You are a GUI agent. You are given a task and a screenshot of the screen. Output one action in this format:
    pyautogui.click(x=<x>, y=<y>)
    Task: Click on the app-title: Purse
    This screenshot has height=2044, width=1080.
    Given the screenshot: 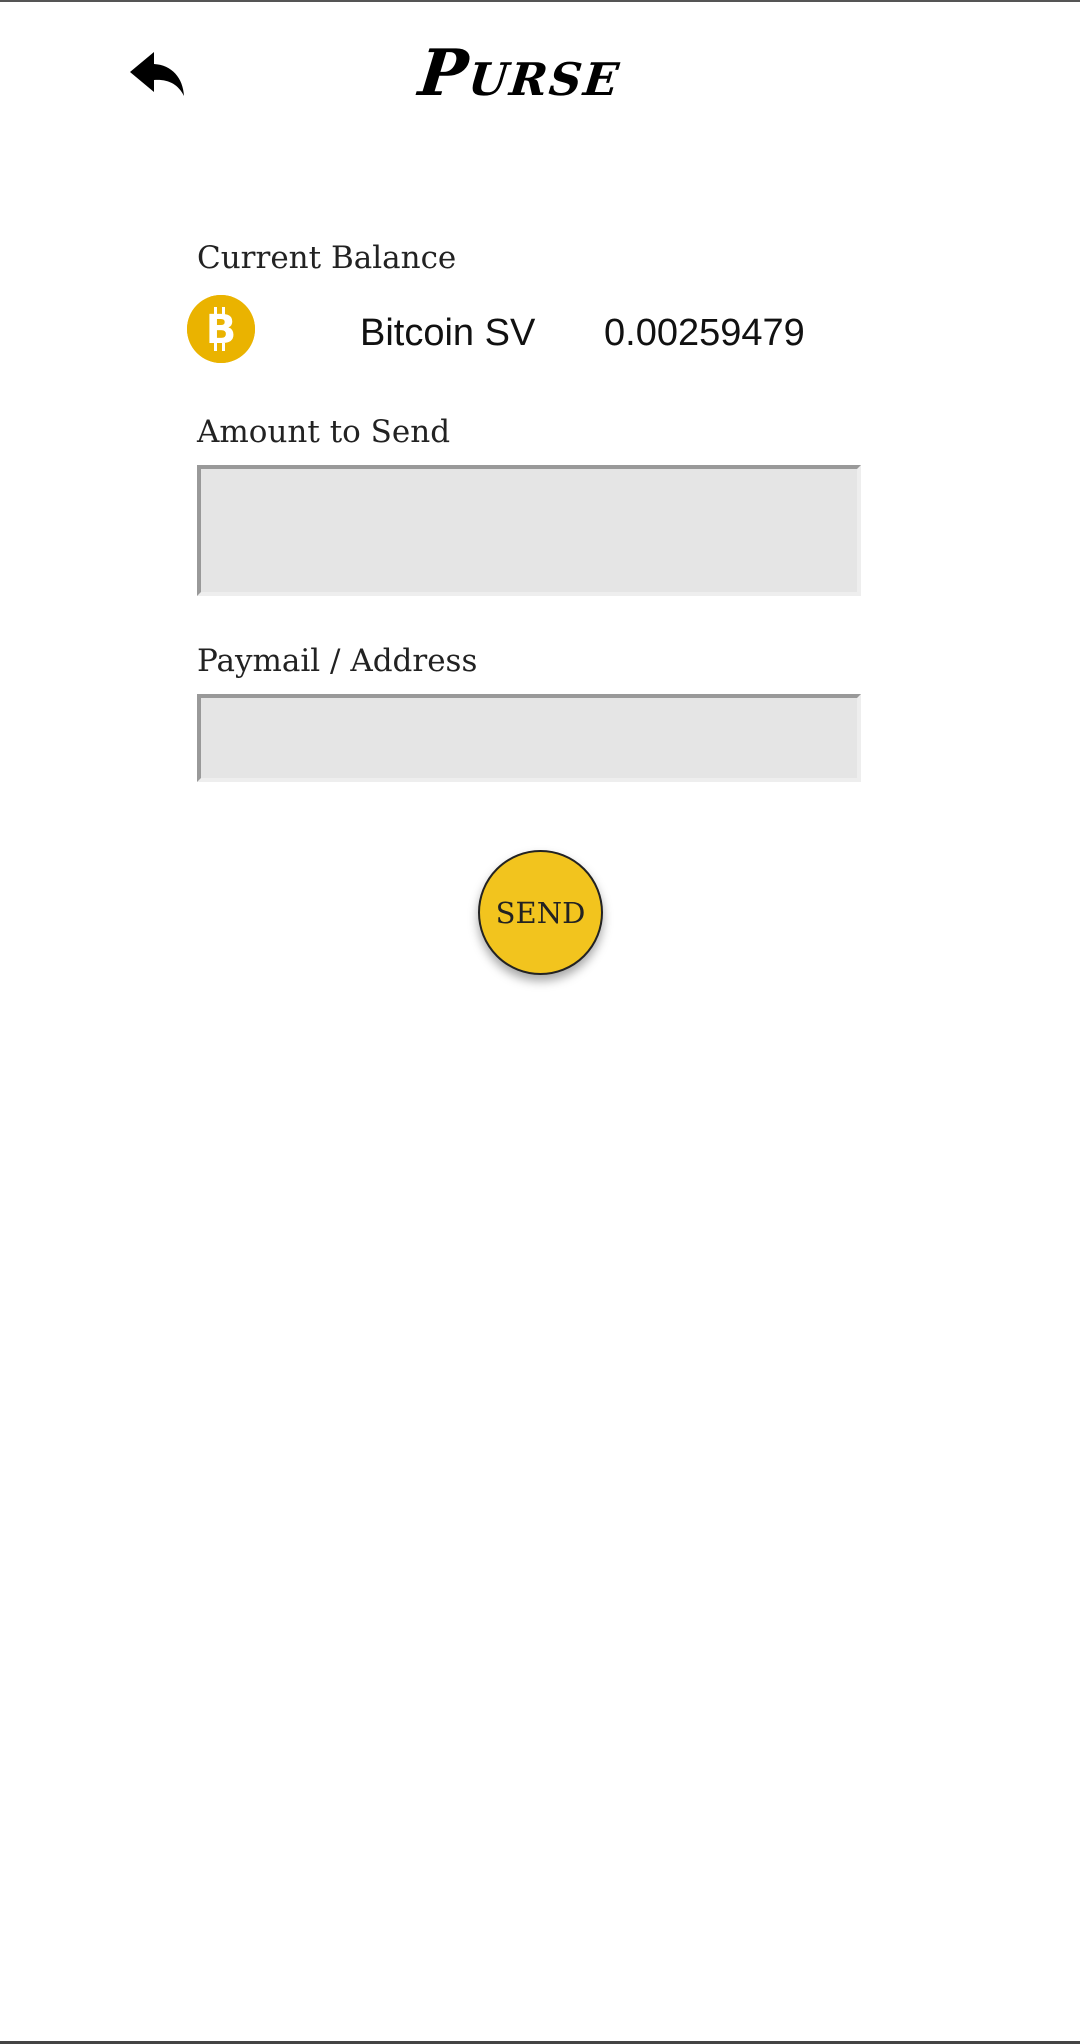 What is the action you would take?
    pyautogui.click(x=520, y=73)
    